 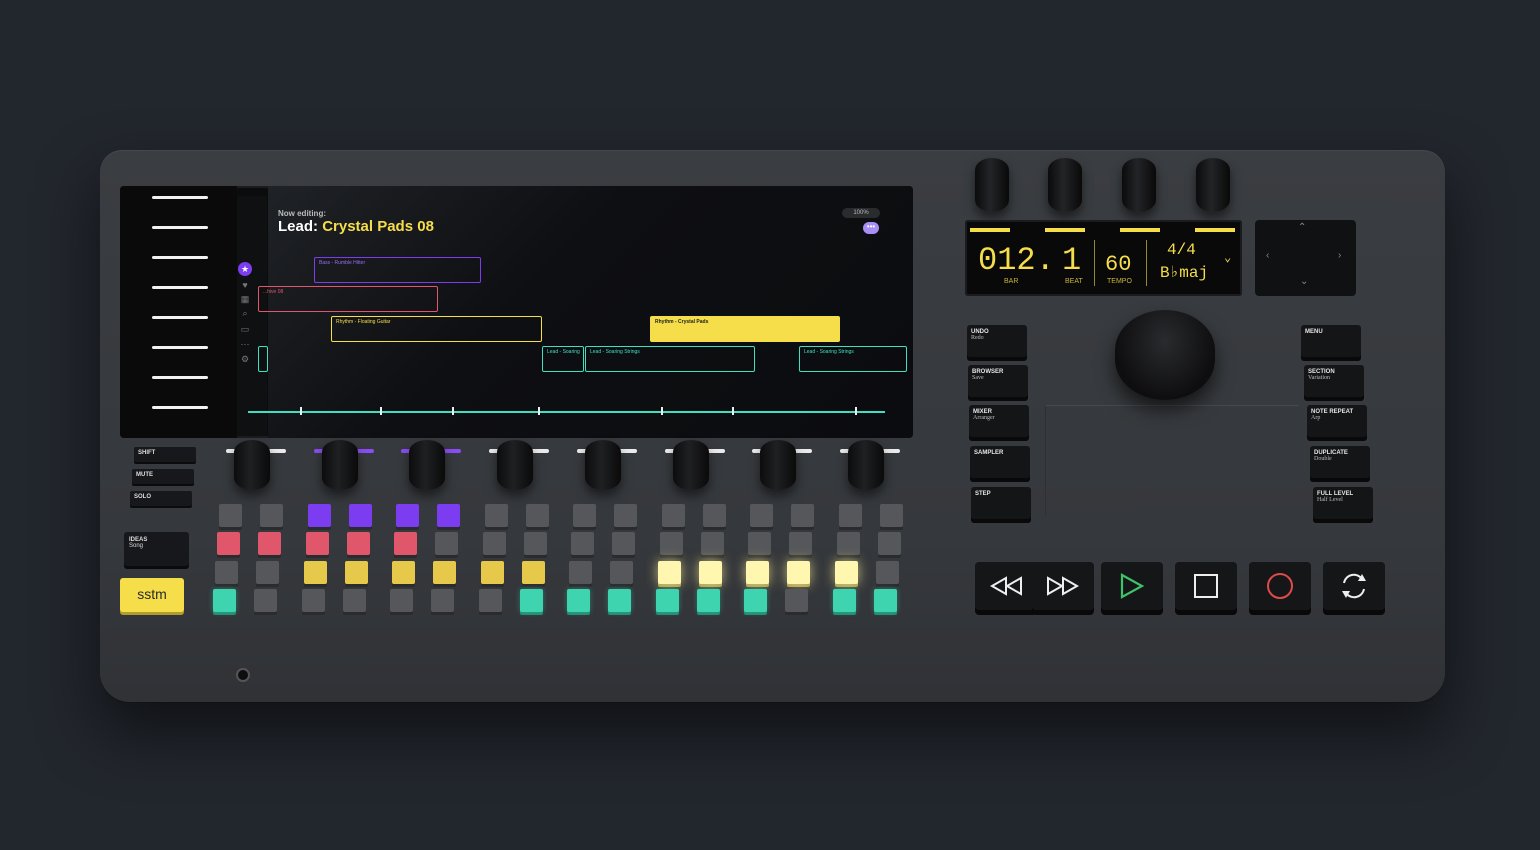 I want to click on folder-icon: ▭, so click(x=245, y=329).